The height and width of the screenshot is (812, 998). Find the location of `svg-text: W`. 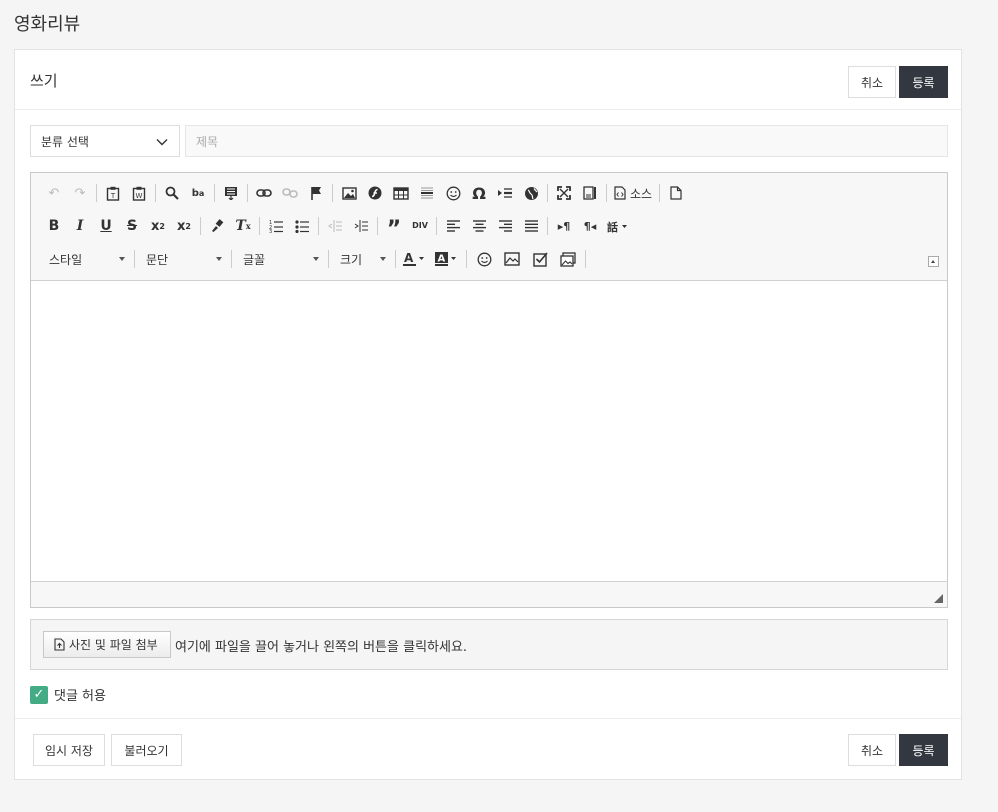

svg-text: W is located at coordinates (139, 196).